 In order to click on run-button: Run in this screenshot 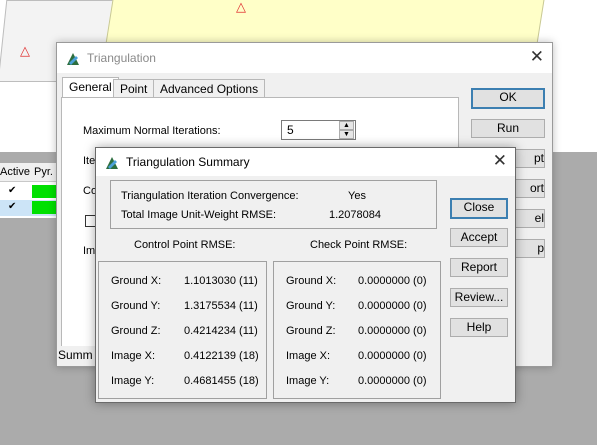, I will do `click(508, 128)`.